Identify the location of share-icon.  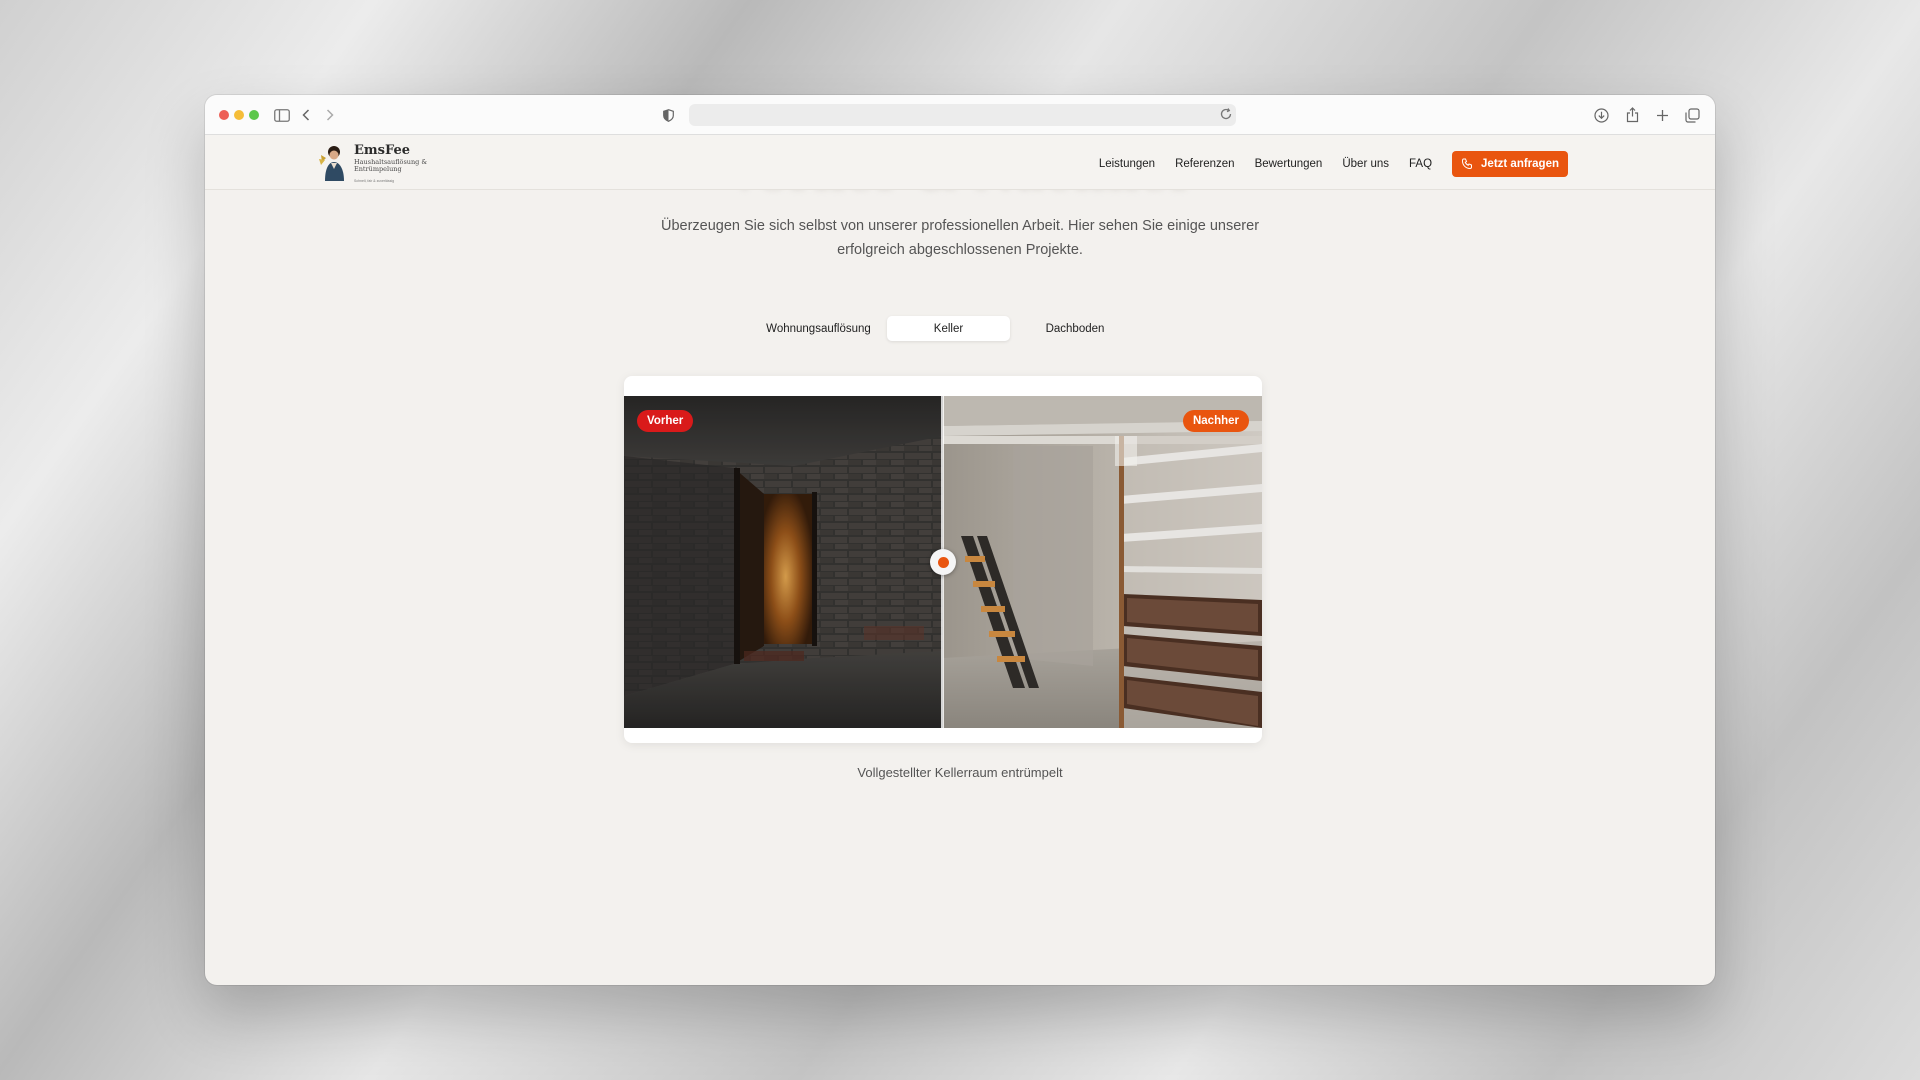
(1632, 115).